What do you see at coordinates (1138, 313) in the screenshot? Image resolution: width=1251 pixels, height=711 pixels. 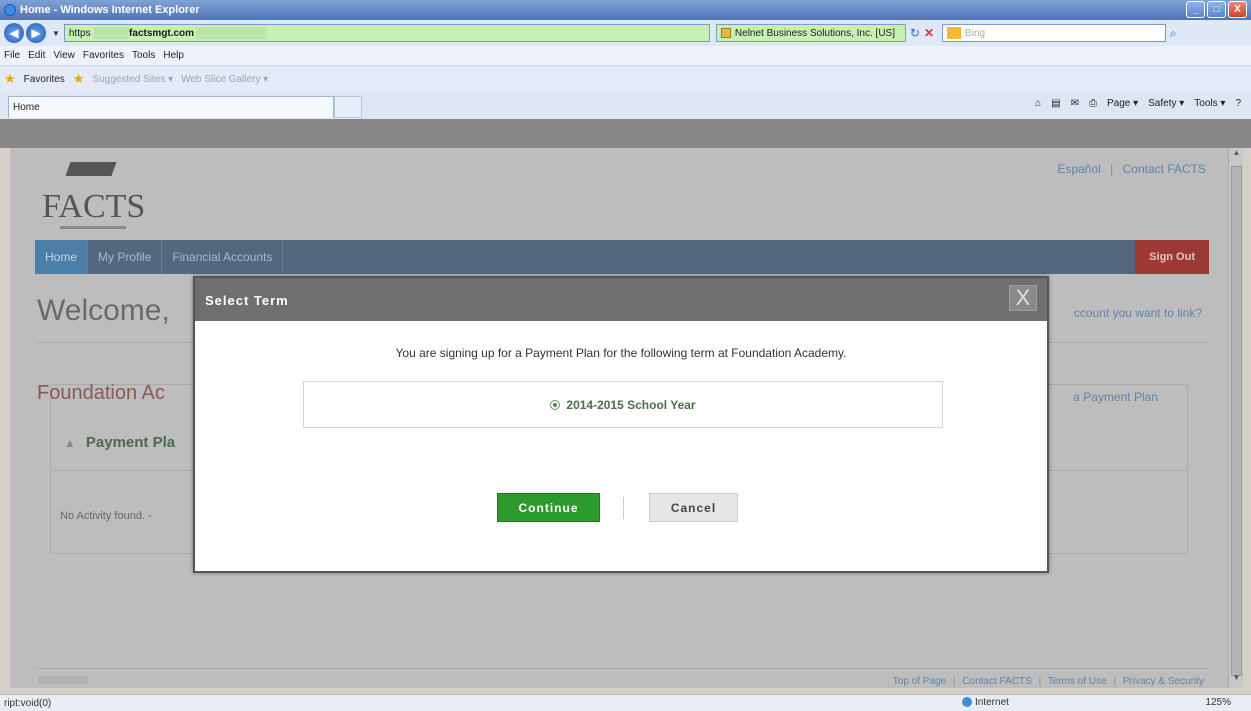 I see `link-account-link: ccount you want to link?` at bounding box center [1138, 313].